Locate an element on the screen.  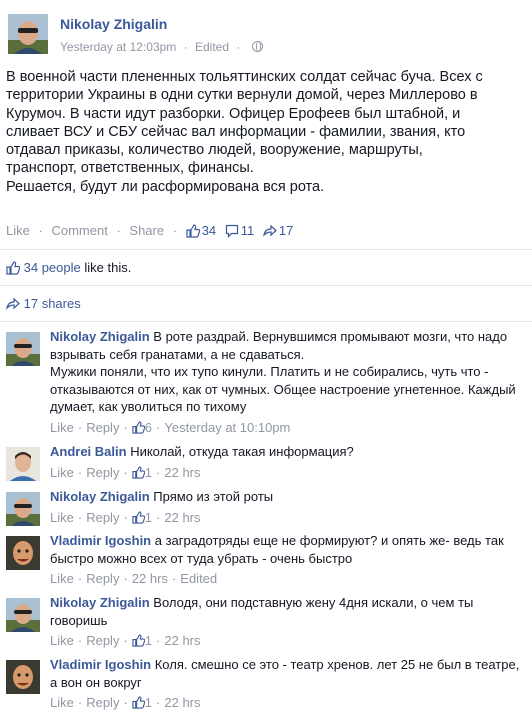
post-author-name: Nikolay Zhigalin is located at coordinates (113, 24).